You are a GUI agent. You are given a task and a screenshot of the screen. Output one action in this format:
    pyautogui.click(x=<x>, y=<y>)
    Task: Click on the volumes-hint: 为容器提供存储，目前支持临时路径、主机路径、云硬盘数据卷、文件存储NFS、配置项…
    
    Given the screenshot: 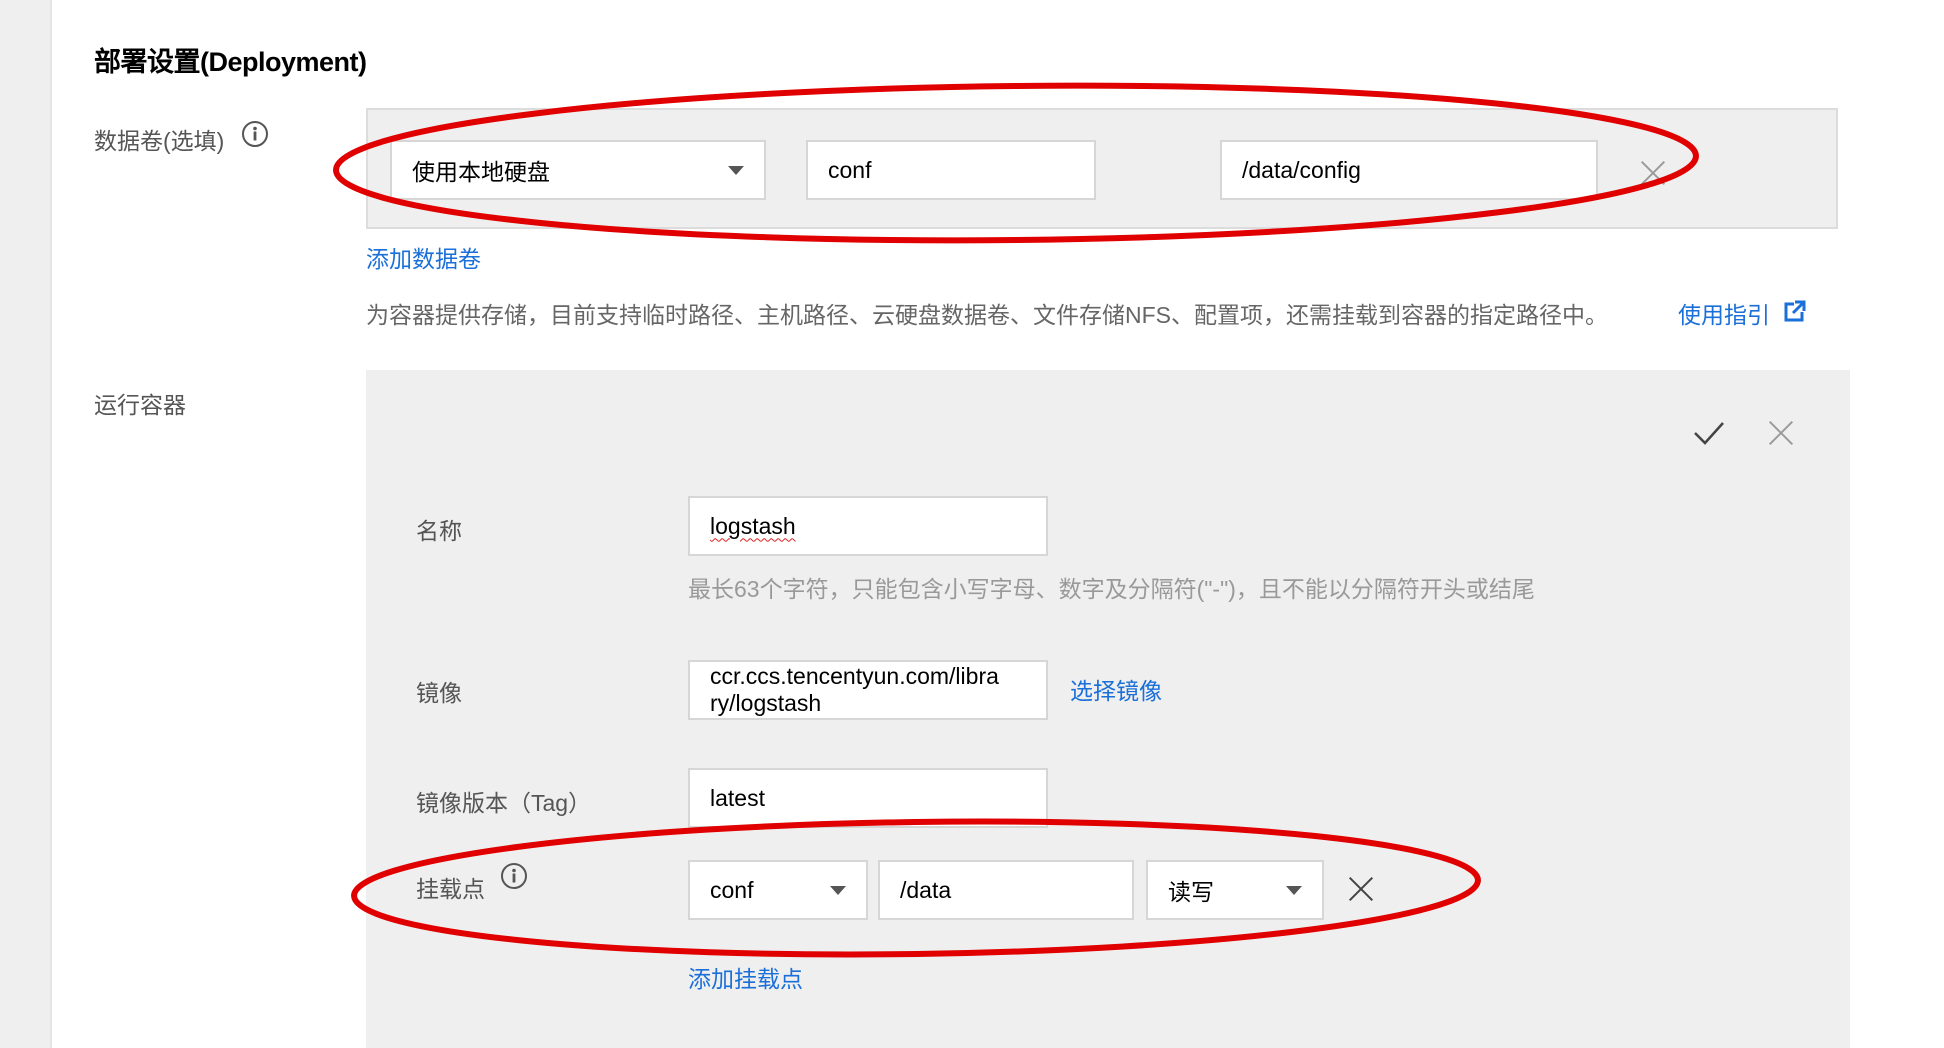 What is the action you would take?
    pyautogui.click(x=987, y=315)
    